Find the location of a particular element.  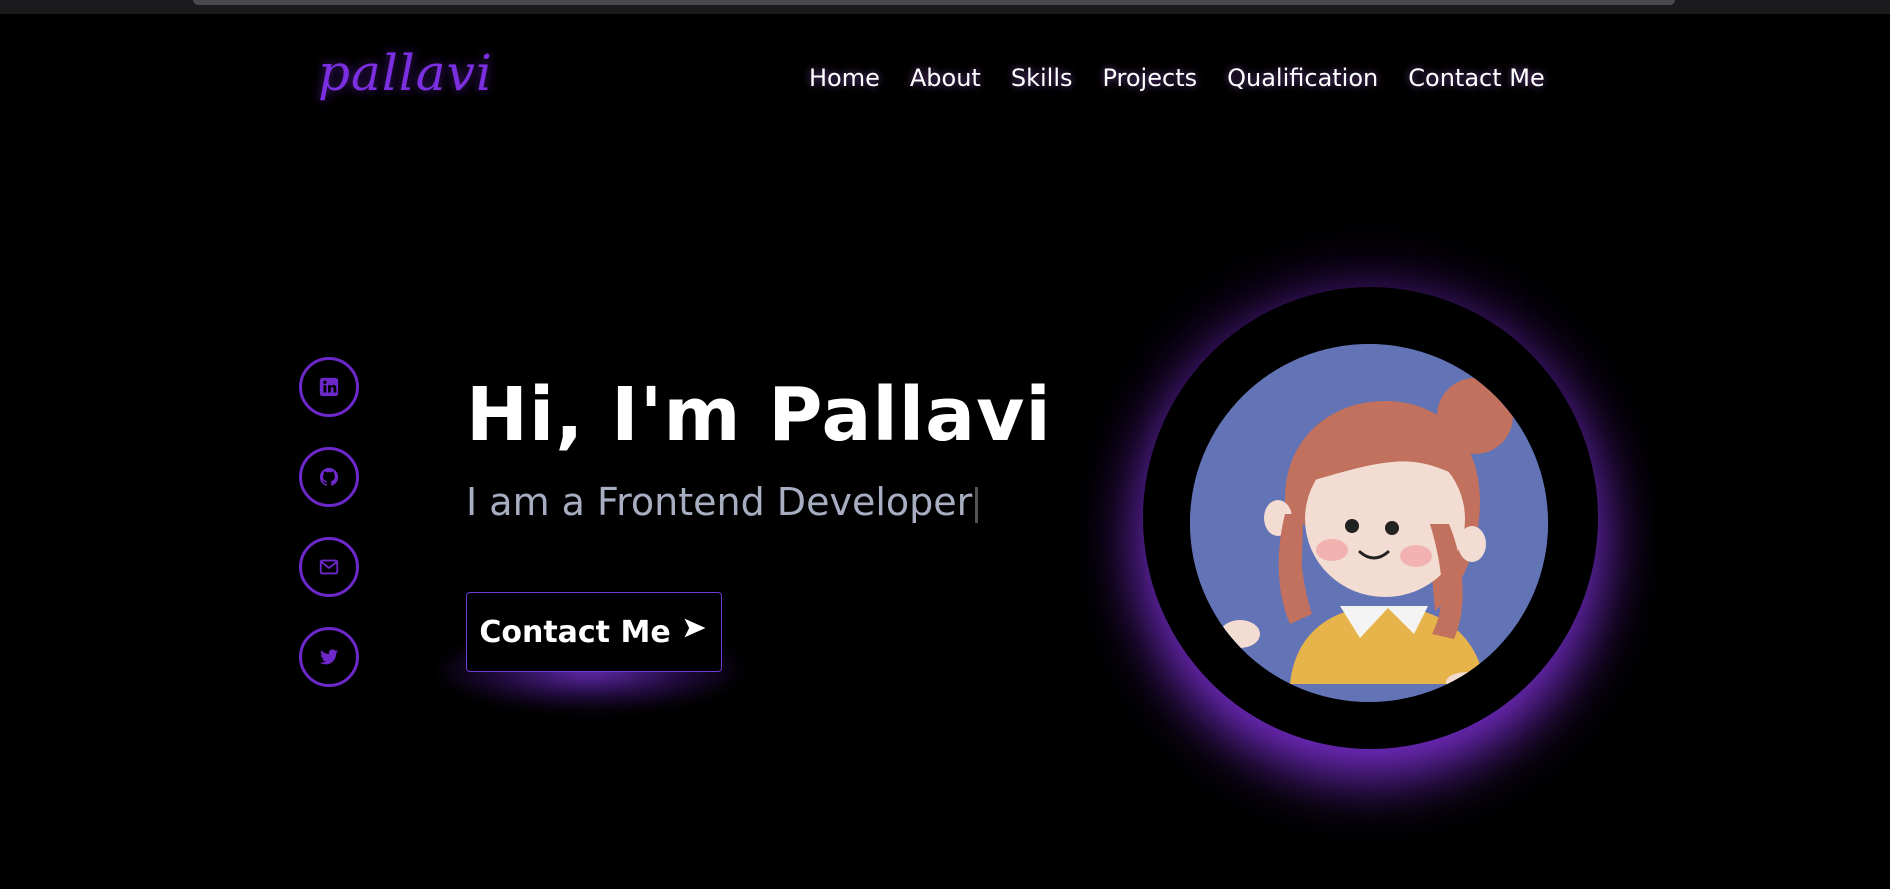

nav-item-skills: Skills is located at coordinates (1042, 78).